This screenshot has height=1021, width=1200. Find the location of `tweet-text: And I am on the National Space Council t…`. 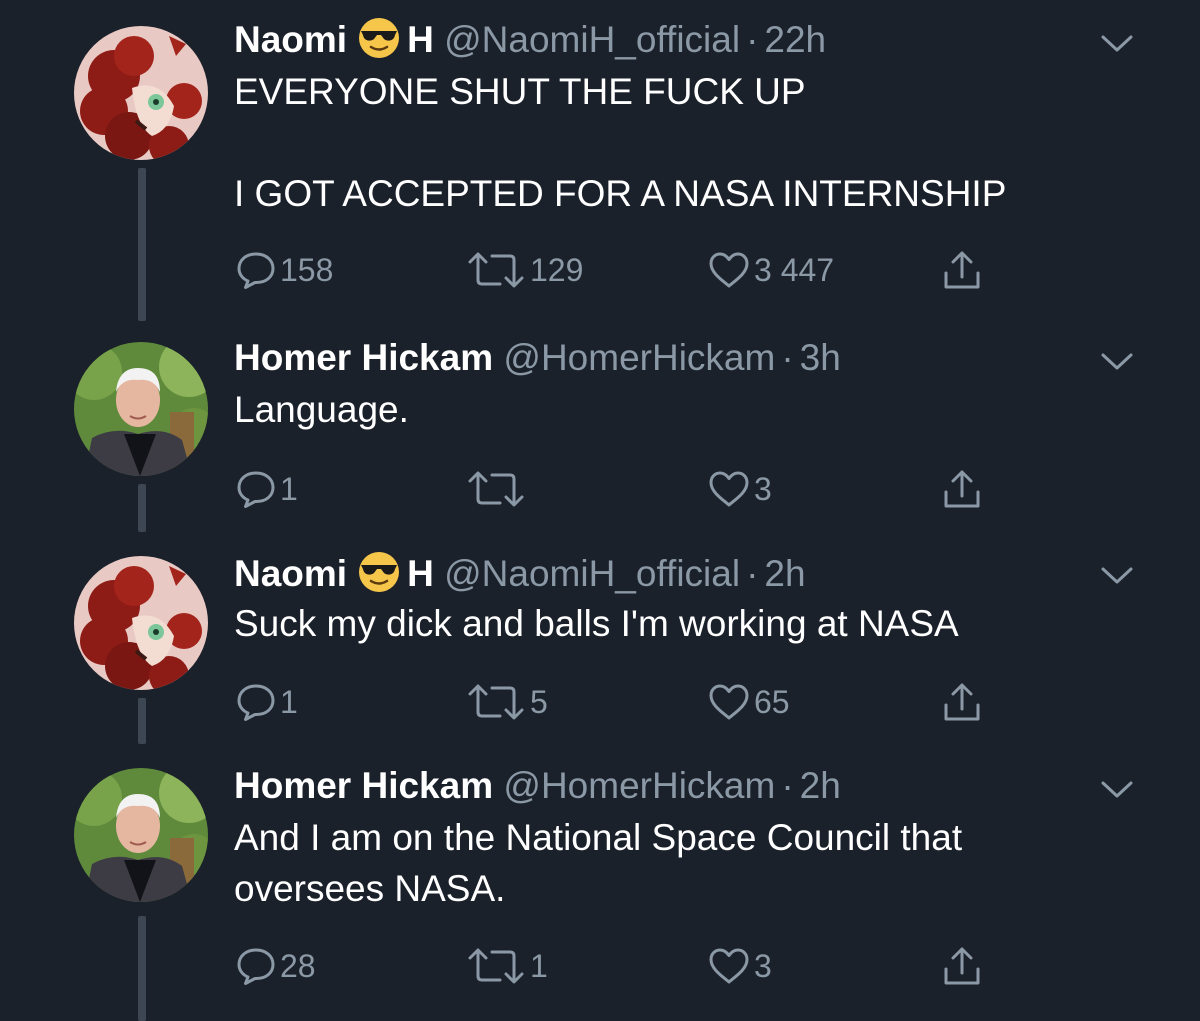

tweet-text: And I am on the National Space Council t… is located at coordinates (598, 863).